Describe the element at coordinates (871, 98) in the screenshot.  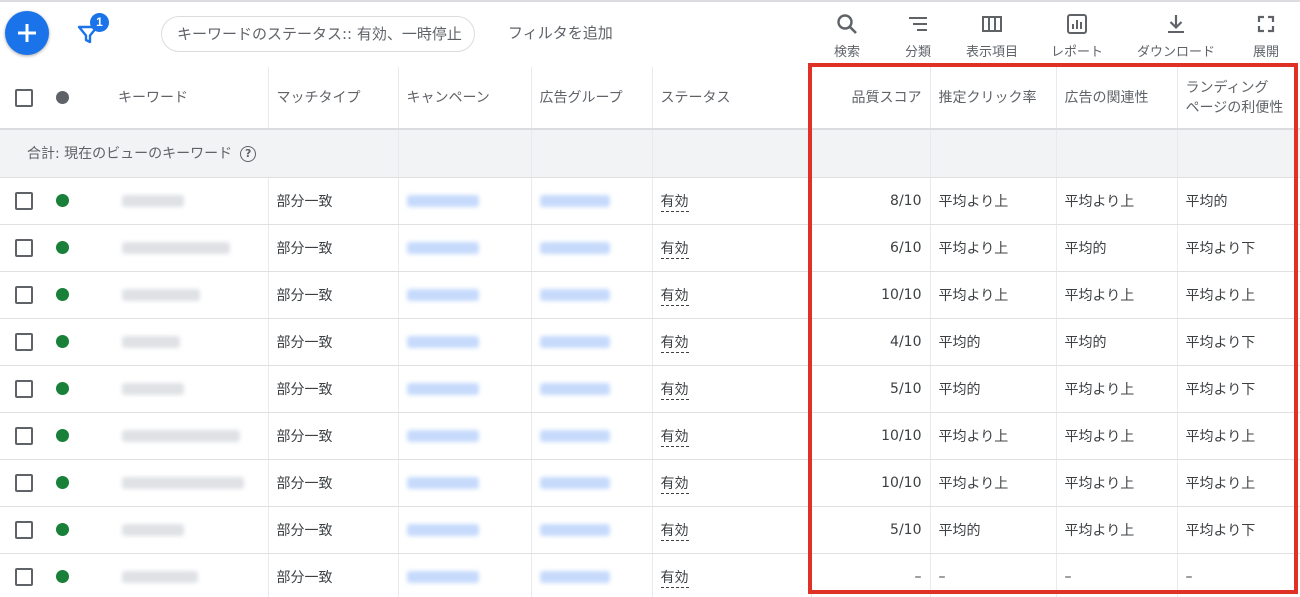
I see `header-quality-score: 品質スコア` at that location.